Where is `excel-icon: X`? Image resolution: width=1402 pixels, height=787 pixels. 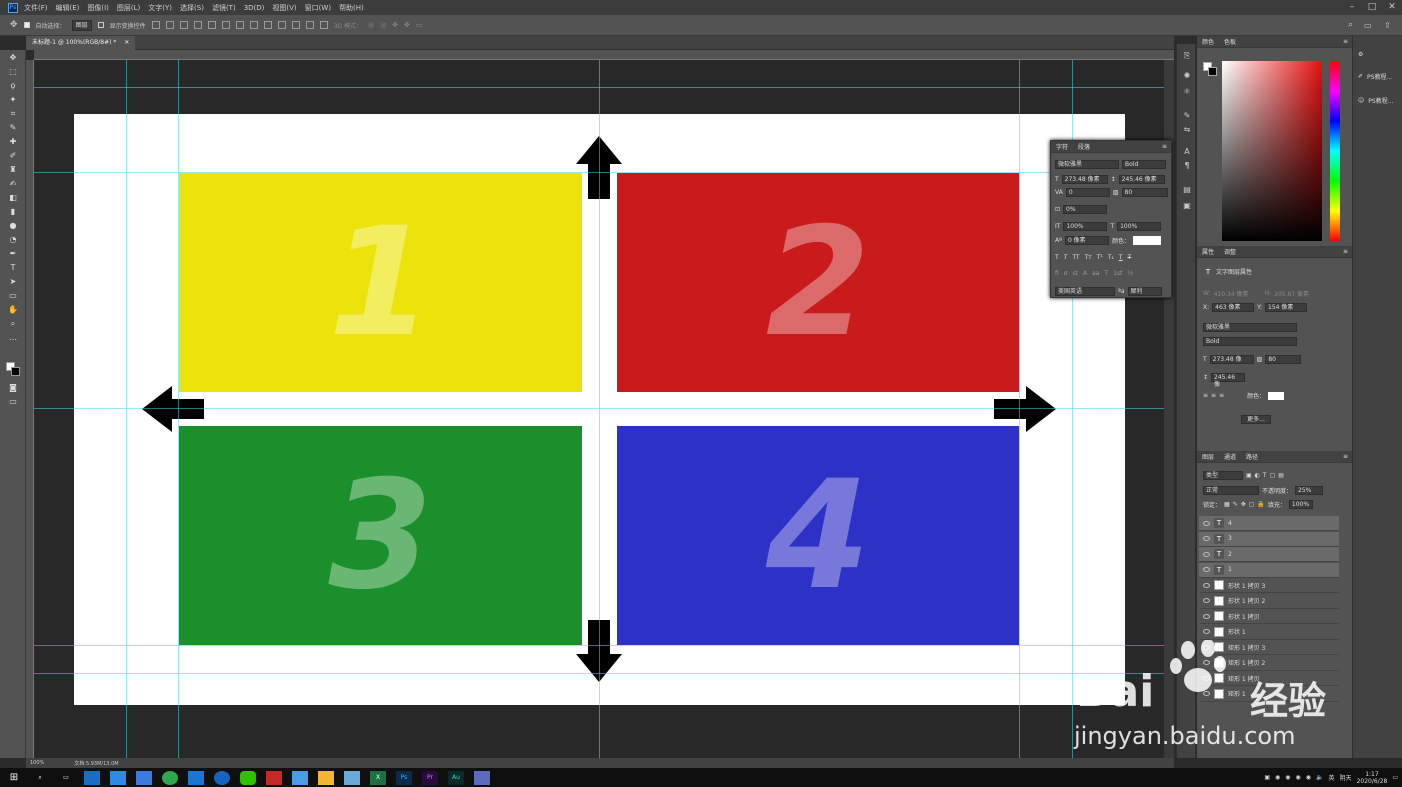
excel-icon: X is located at coordinates (378, 777).